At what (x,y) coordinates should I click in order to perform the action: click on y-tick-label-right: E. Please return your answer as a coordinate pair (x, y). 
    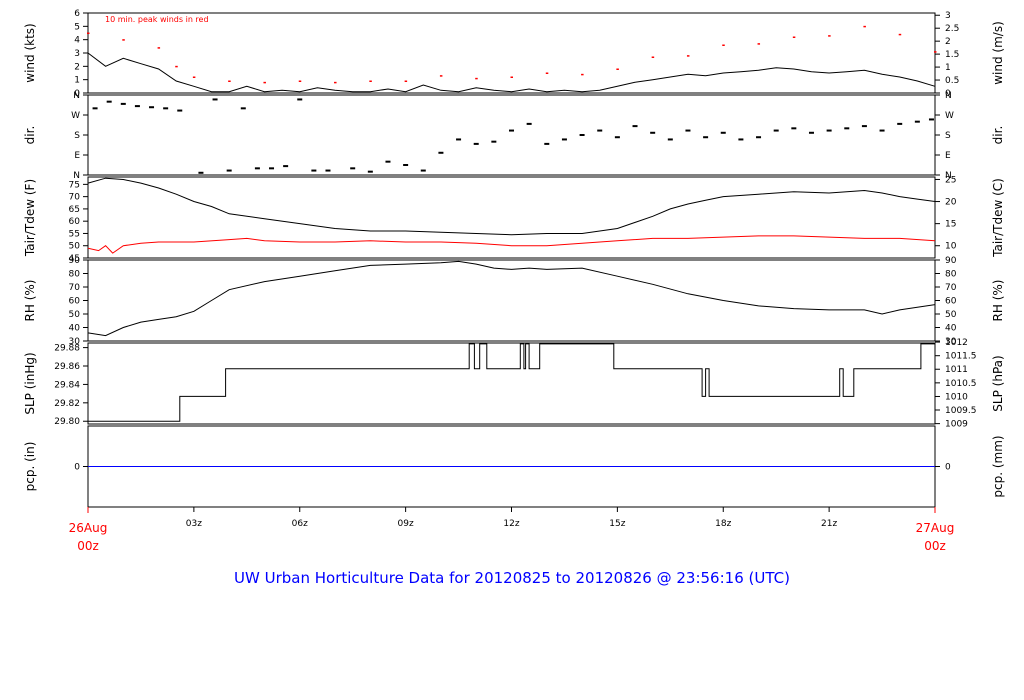
    Looking at the image, I should click on (948, 156).